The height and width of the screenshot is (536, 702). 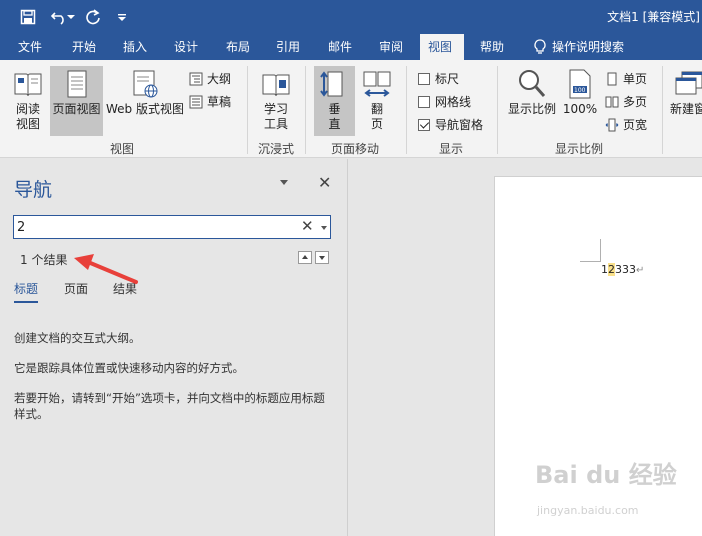 What do you see at coordinates (275, 109) in the screenshot?
I see `learning-tools-label-1: 学习` at bounding box center [275, 109].